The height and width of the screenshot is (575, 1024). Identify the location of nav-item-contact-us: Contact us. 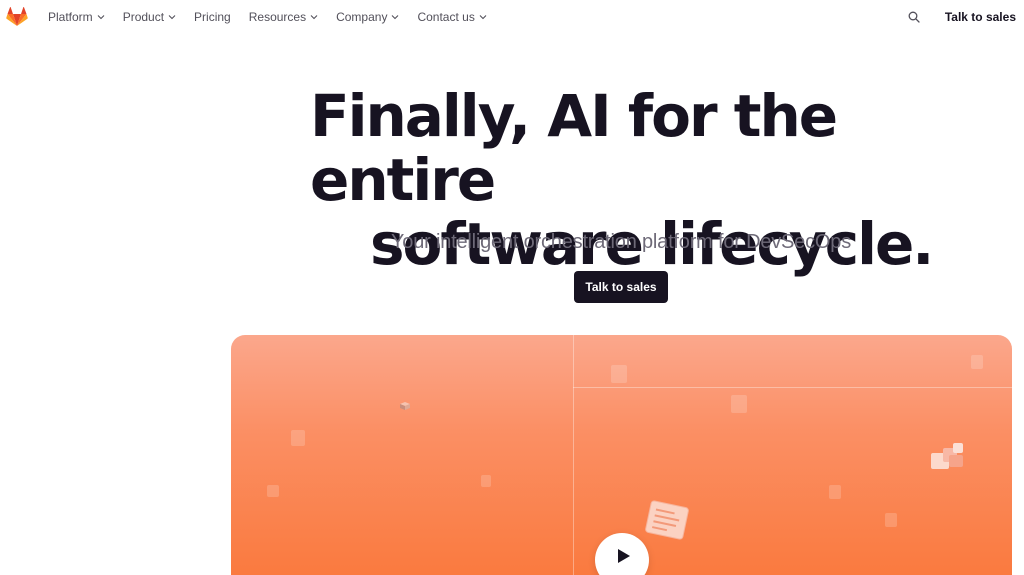
(452, 17).